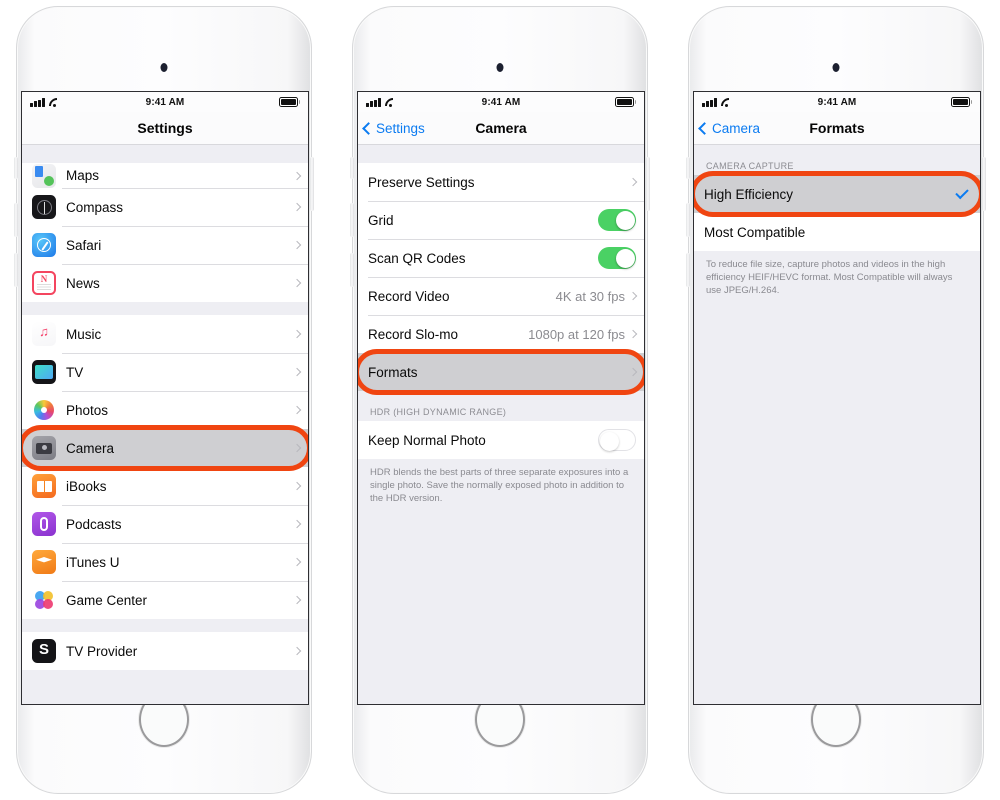 This screenshot has height=800, width=1000. What do you see at coordinates (165, 562) in the screenshot?
I see `list-item-itunes-u: iTunes U` at bounding box center [165, 562].